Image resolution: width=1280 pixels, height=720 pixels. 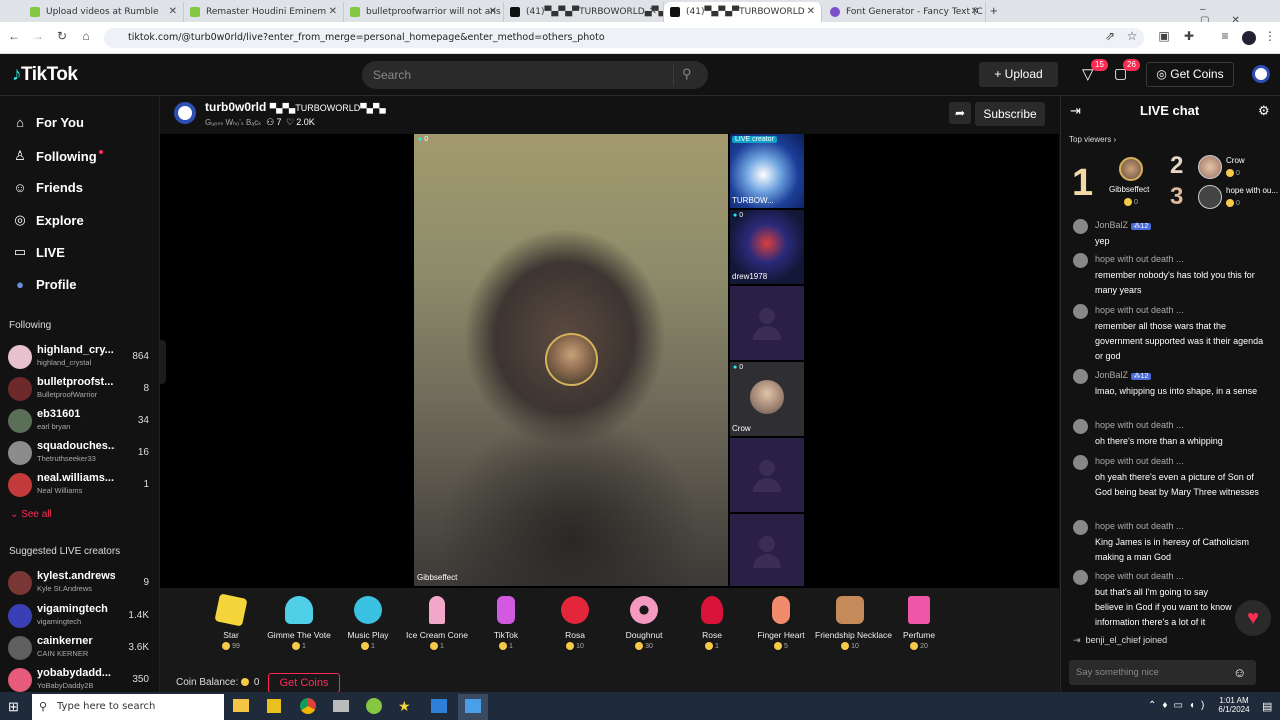 What do you see at coordinates (1179, 705) in the screenshot?
I see `system-tray-icons: ⌃♦▭◖)` at bounding box center [1179, 705].